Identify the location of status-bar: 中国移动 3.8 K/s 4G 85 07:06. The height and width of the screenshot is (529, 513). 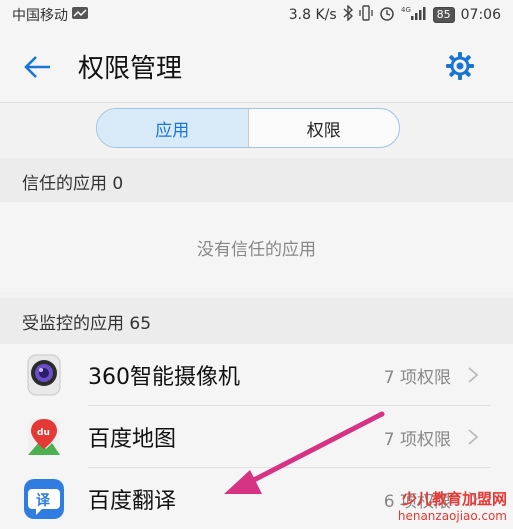
(256, 15).